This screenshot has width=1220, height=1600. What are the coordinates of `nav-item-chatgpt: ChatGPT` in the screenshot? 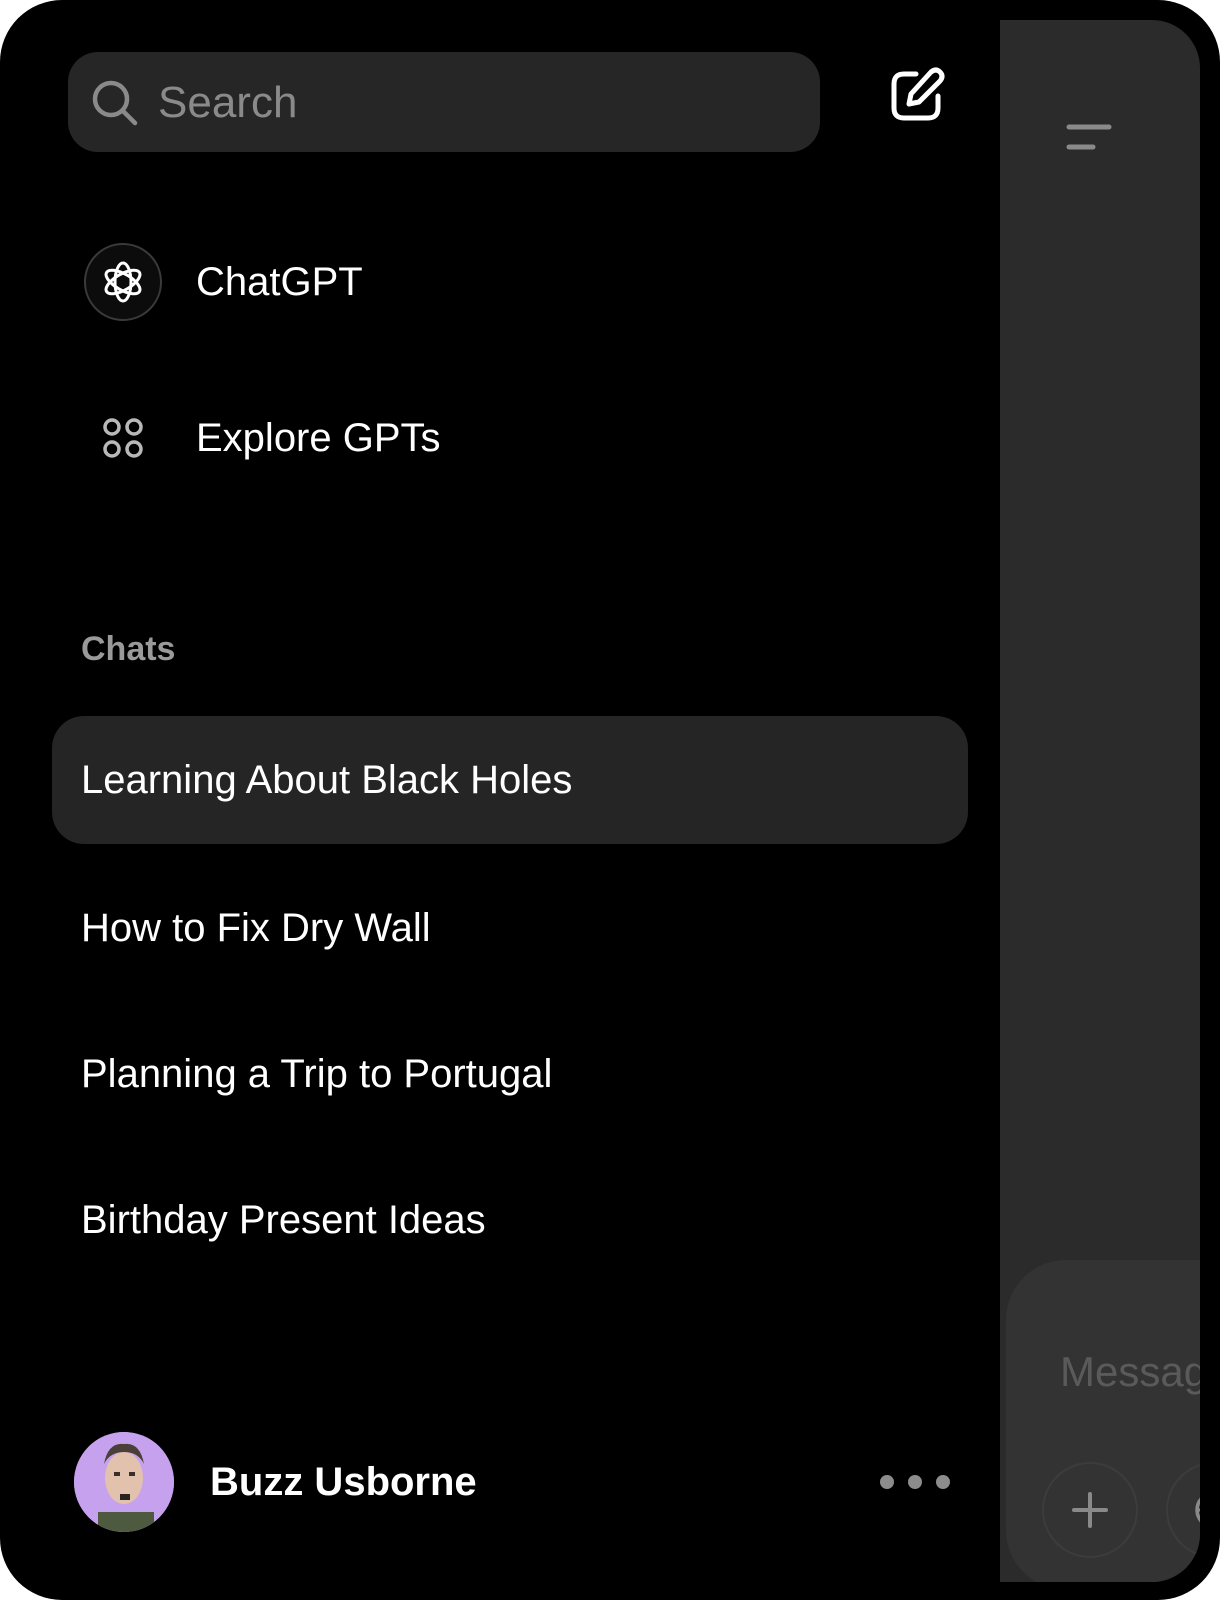 It's located at (404, 282).